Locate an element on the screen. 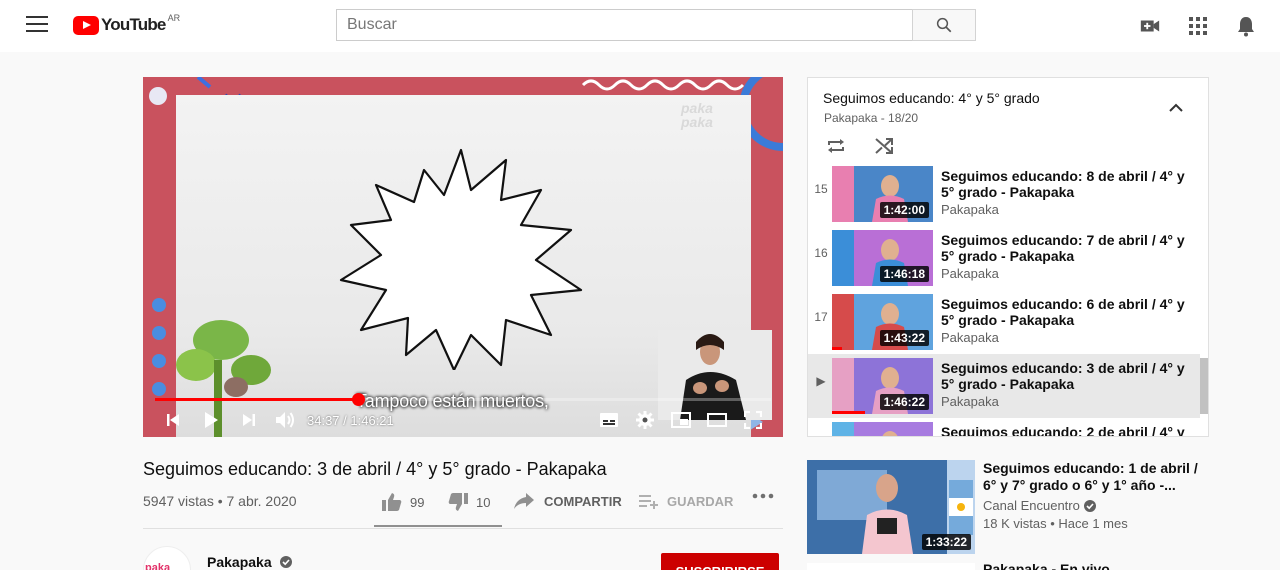  playlist-item-duration: 1:46:18 is located at coordinates (904, 274).